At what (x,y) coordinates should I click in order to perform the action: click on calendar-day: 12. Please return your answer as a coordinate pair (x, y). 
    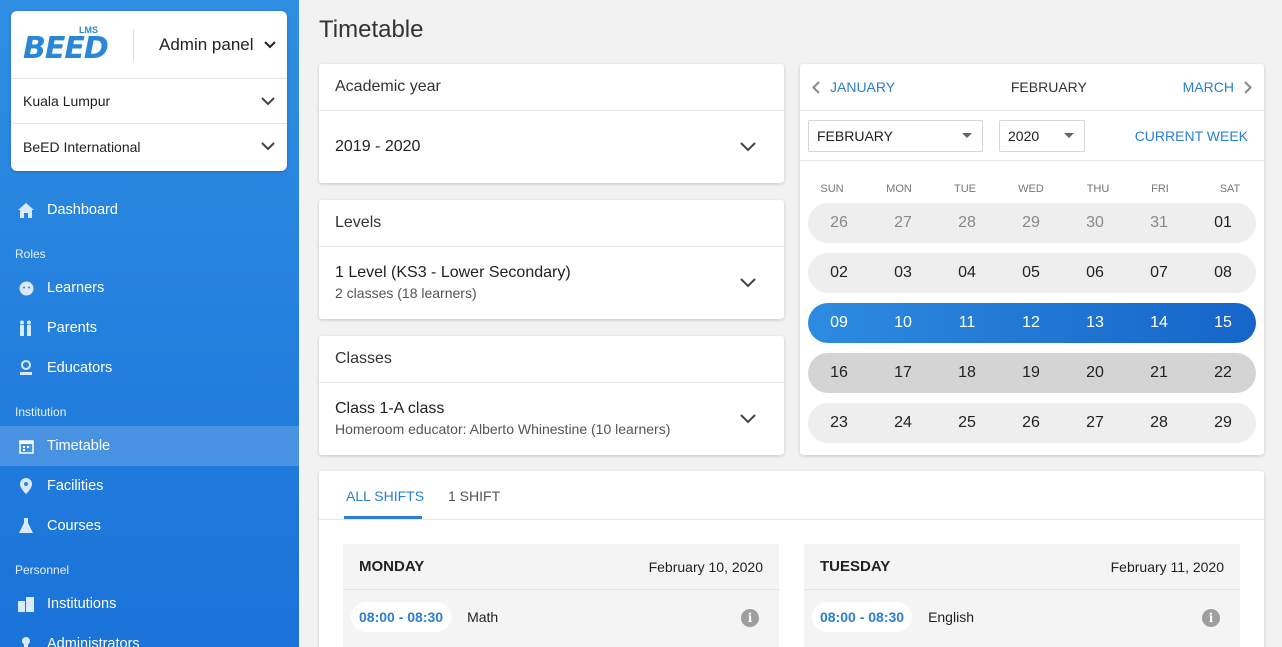
    Looking at the image, I should click on (1031, 323).